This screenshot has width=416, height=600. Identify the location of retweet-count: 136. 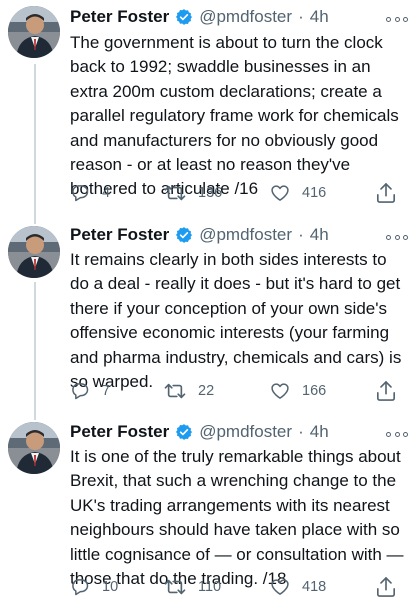
(210, 193).